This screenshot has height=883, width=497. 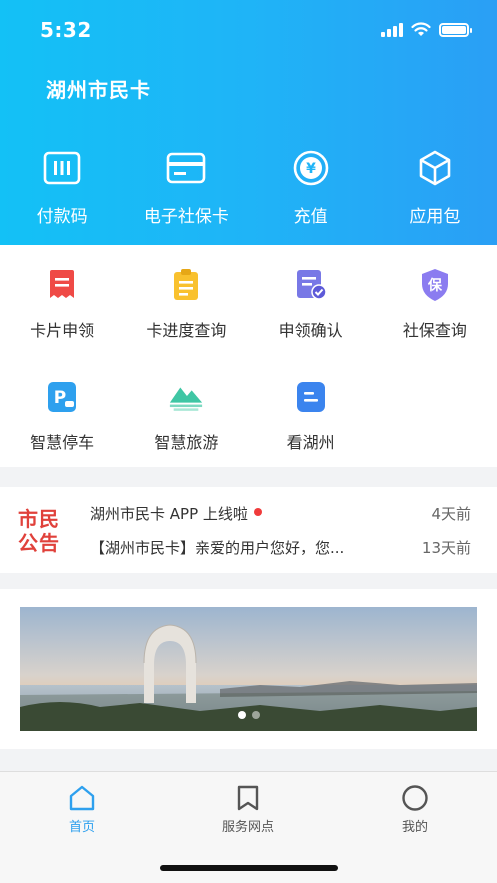 I want to click on services-row-1: 卡片申领 卡进度查询 申领确认 保 社保查询, so click(x=248, y=304).